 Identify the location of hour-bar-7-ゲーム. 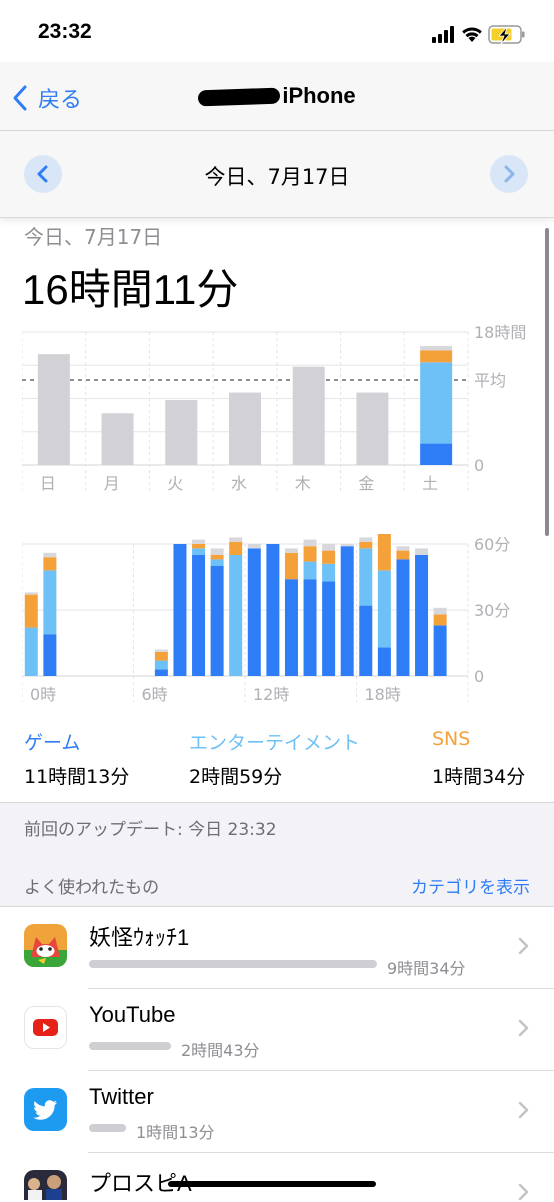
(161, 672).